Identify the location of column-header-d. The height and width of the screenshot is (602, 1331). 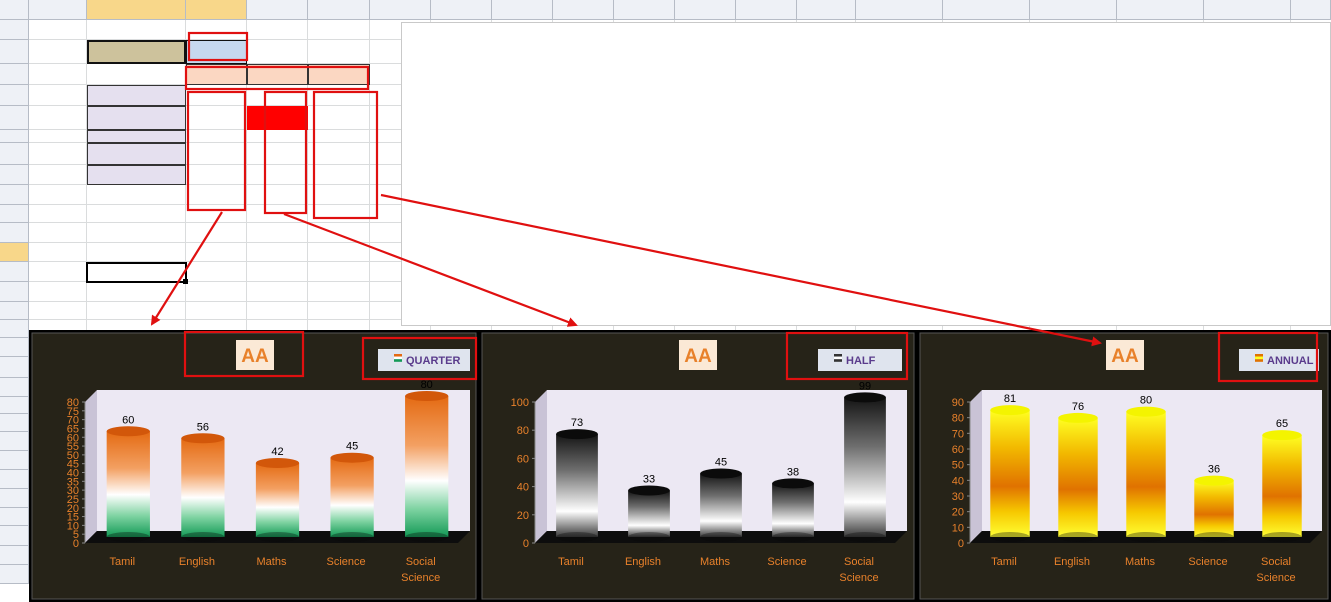
(277, 10).